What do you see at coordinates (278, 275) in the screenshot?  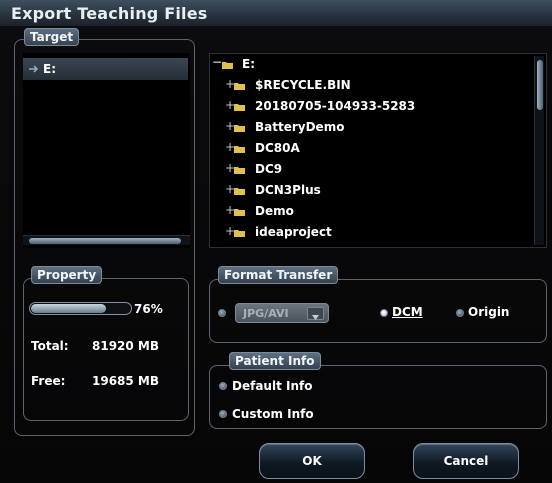 I see `format-transfer-group-label: Format Transfer` at bounding box center [278, 275].